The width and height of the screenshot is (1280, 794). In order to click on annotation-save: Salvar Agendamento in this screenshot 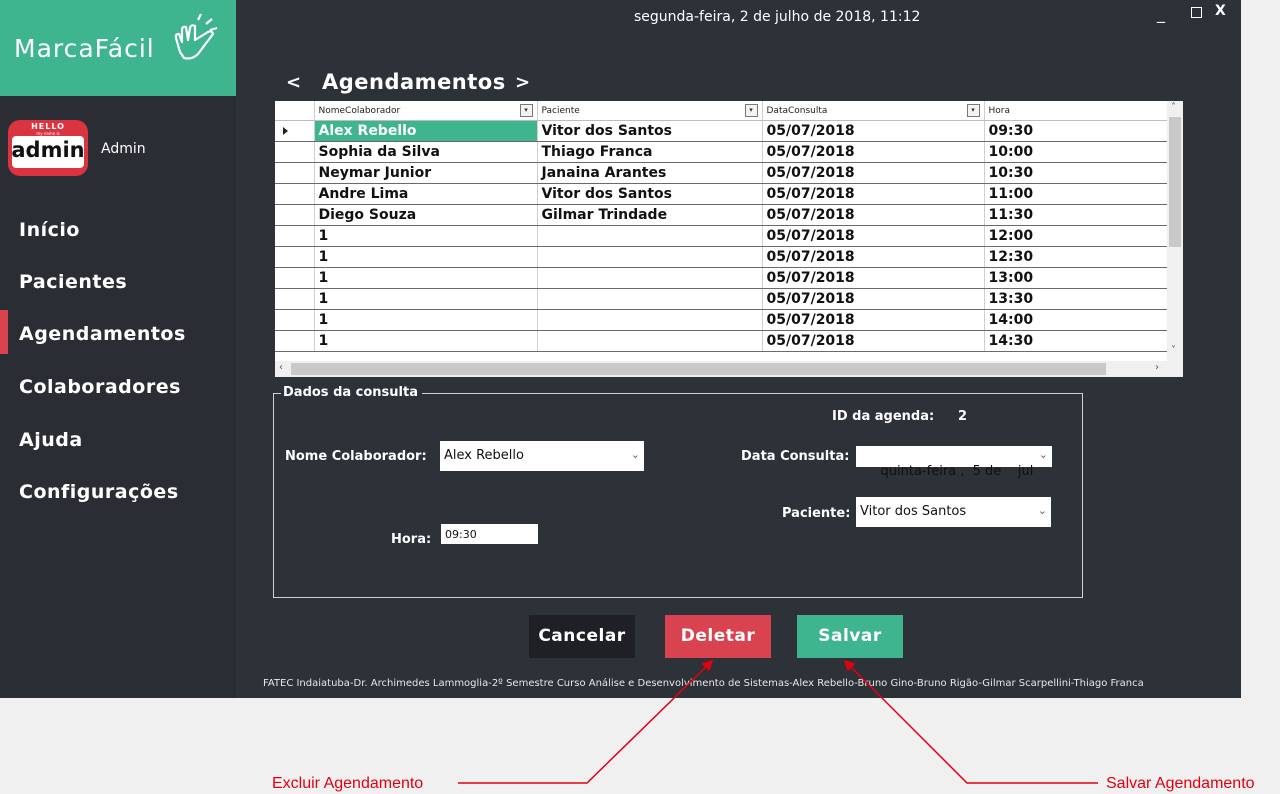, I will do `click(1180, 783)`.